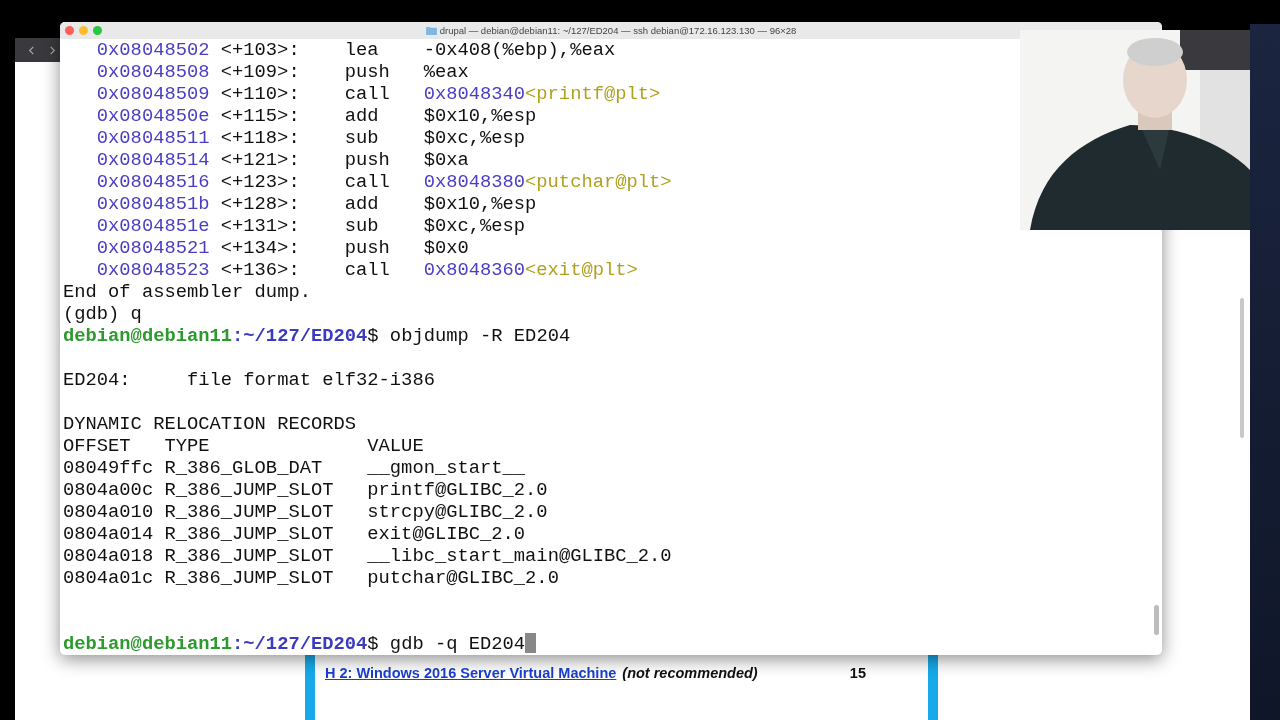 This screenshot has height=720, width=1280. What do you see at coordinates (282, 72) in the screenshot?
I see `terminal-line: 0x08048508 <+109>: push %eax` at bounding box center [282, 72].